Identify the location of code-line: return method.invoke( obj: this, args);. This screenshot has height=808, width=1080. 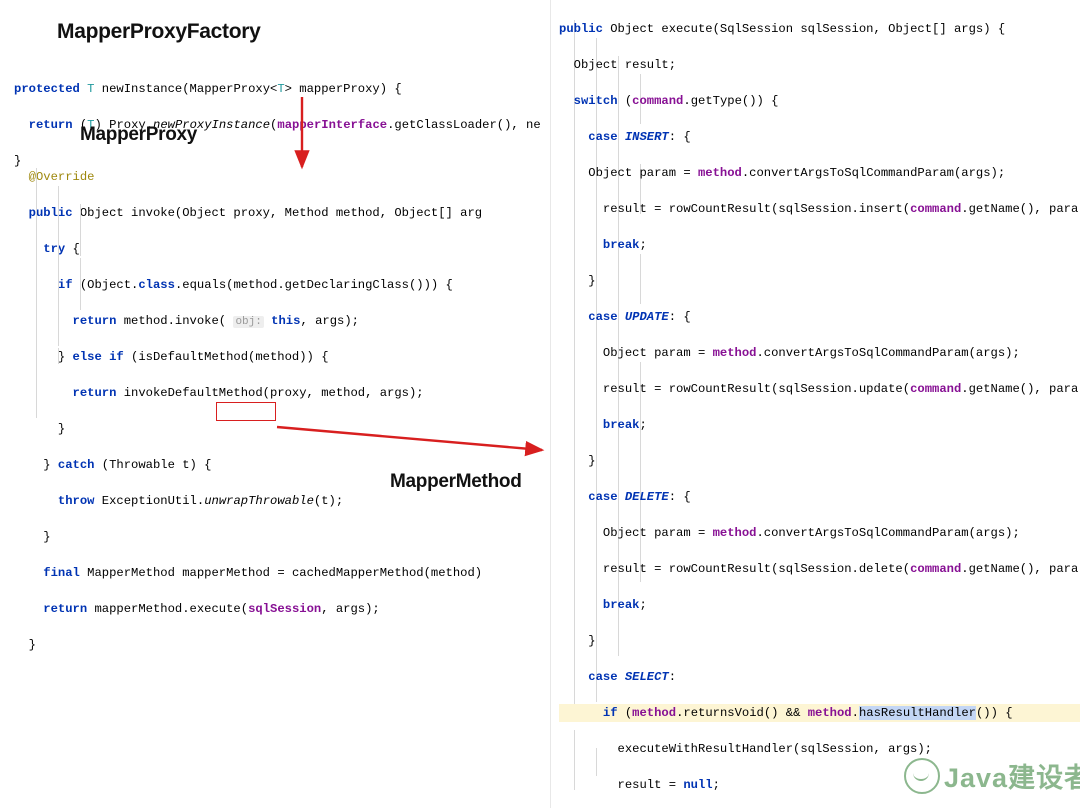
(282, 321).